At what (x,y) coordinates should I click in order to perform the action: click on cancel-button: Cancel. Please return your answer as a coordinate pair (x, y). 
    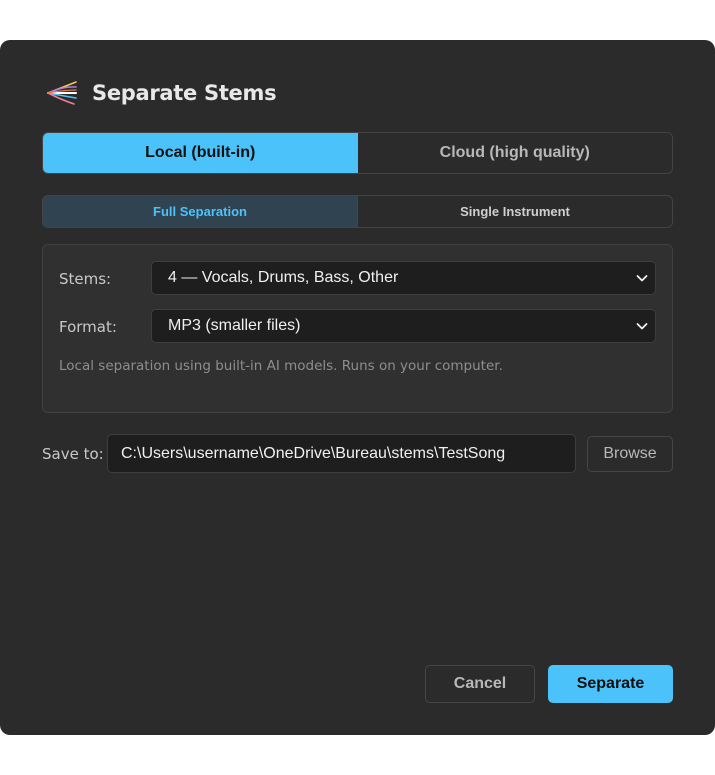
    Looking at the image, I should click on (480, 684).